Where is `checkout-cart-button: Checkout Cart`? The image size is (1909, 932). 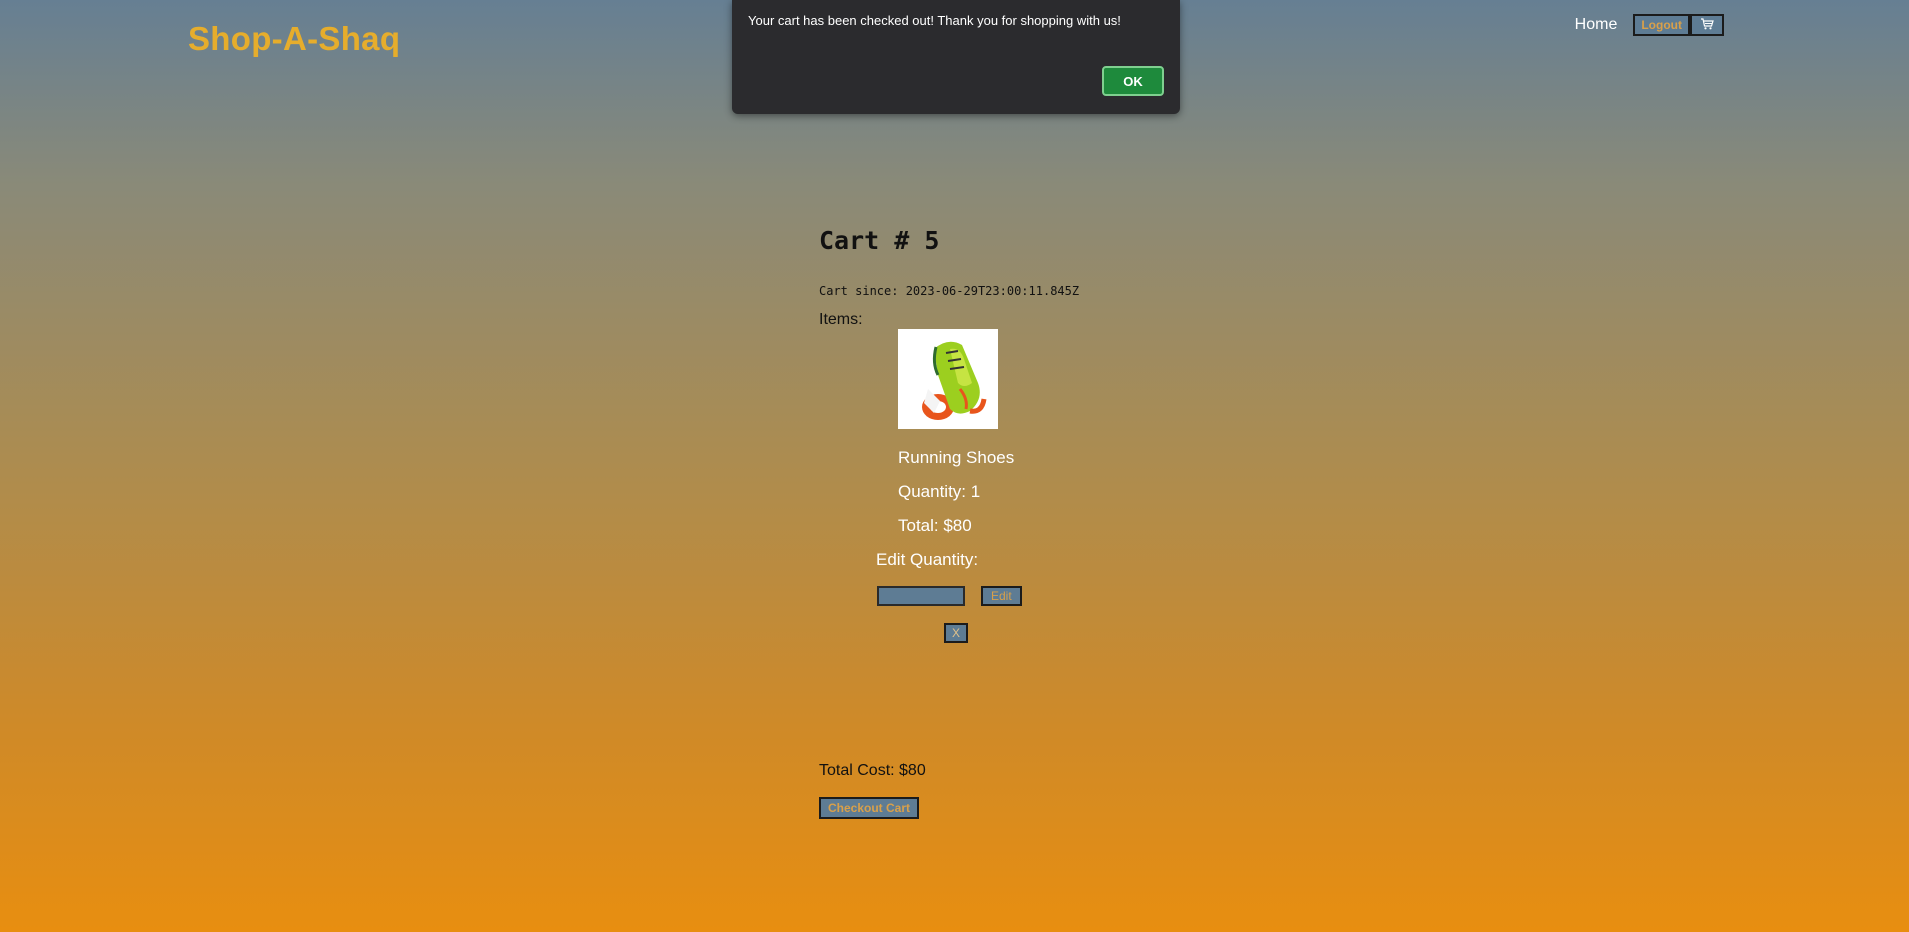
checkout-cart-button: Checkout Cart is located at coordinates (869, 808).